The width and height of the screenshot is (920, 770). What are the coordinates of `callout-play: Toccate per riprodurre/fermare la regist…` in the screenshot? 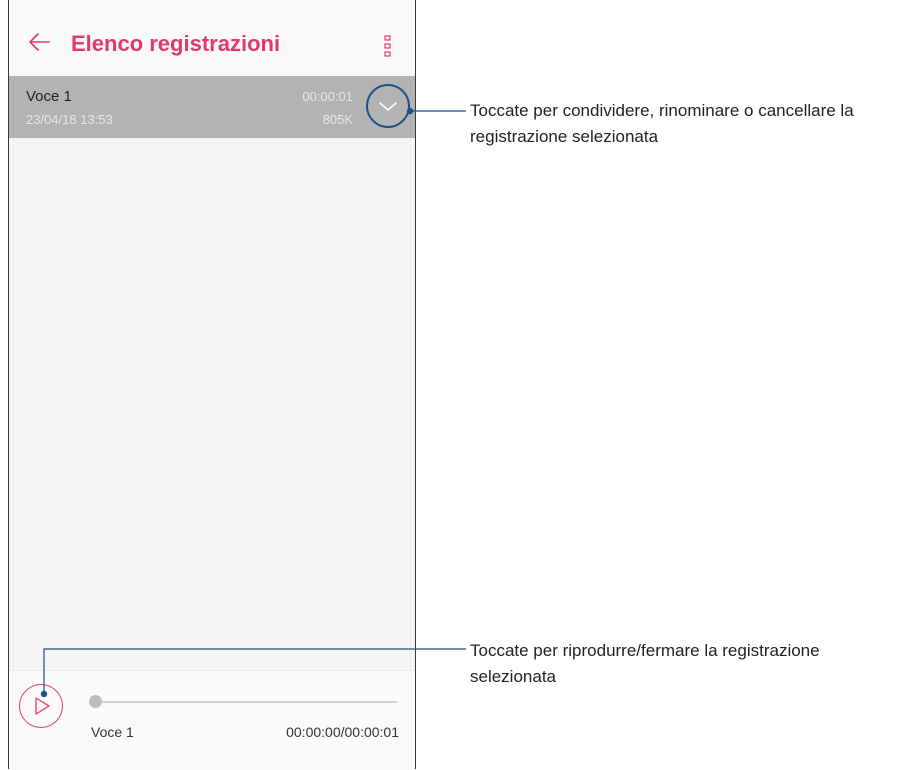 It's located at (645, 664).